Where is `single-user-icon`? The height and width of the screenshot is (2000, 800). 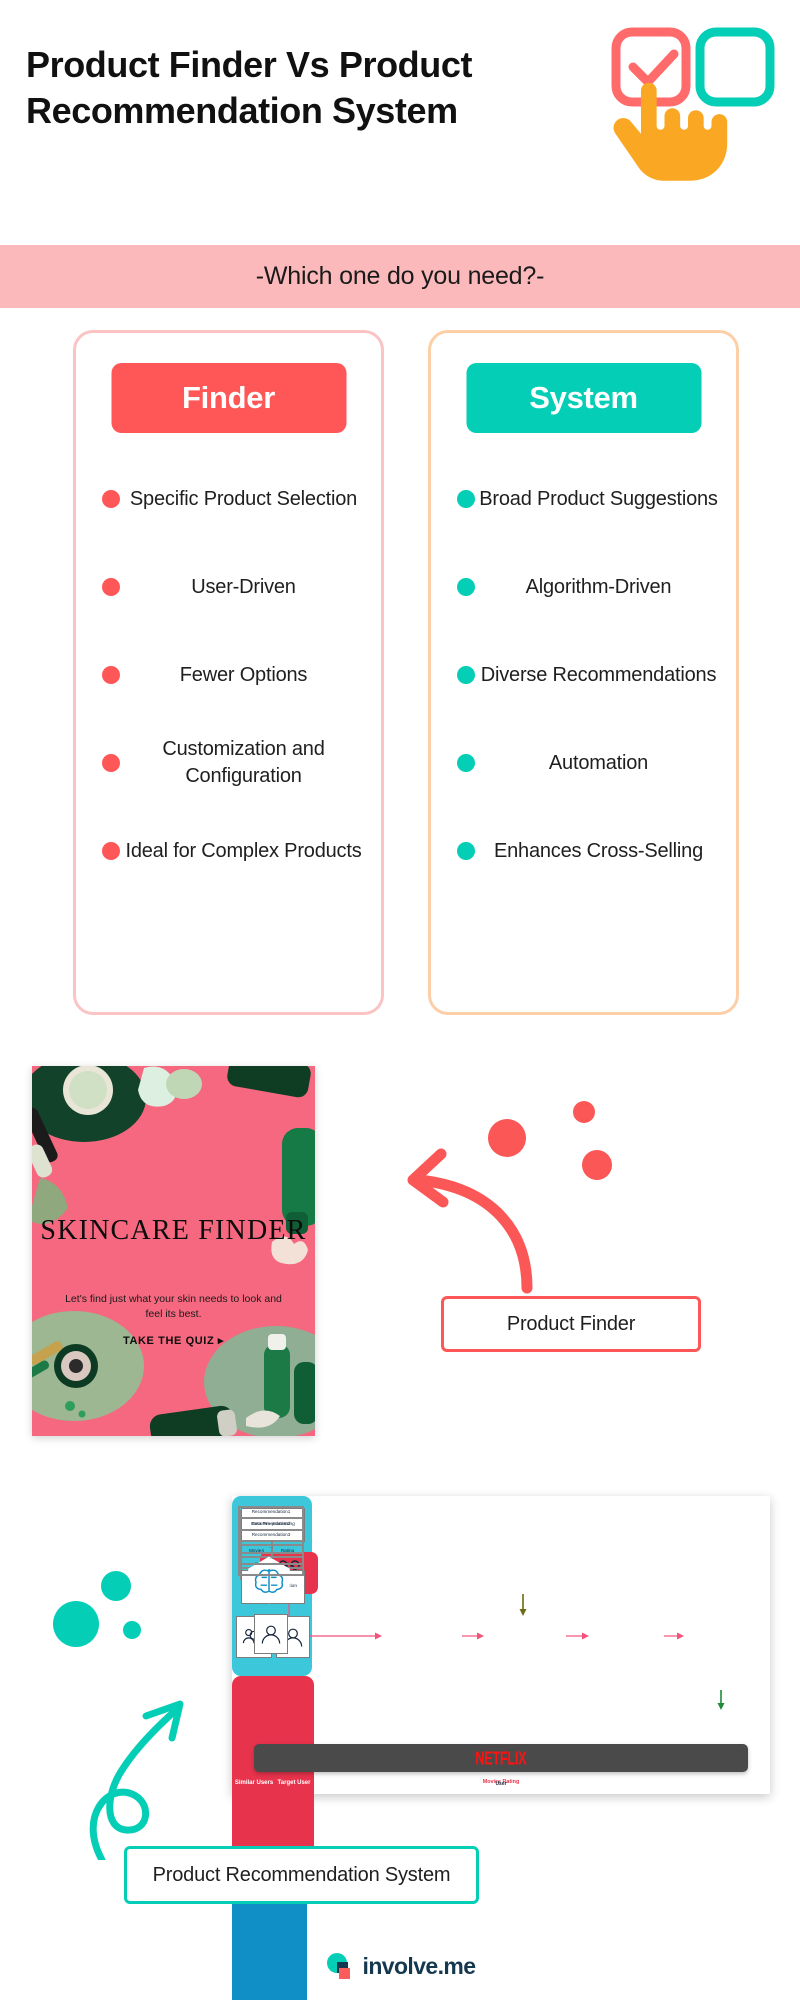 single-user-icon is located at coordinates (271, 1634).